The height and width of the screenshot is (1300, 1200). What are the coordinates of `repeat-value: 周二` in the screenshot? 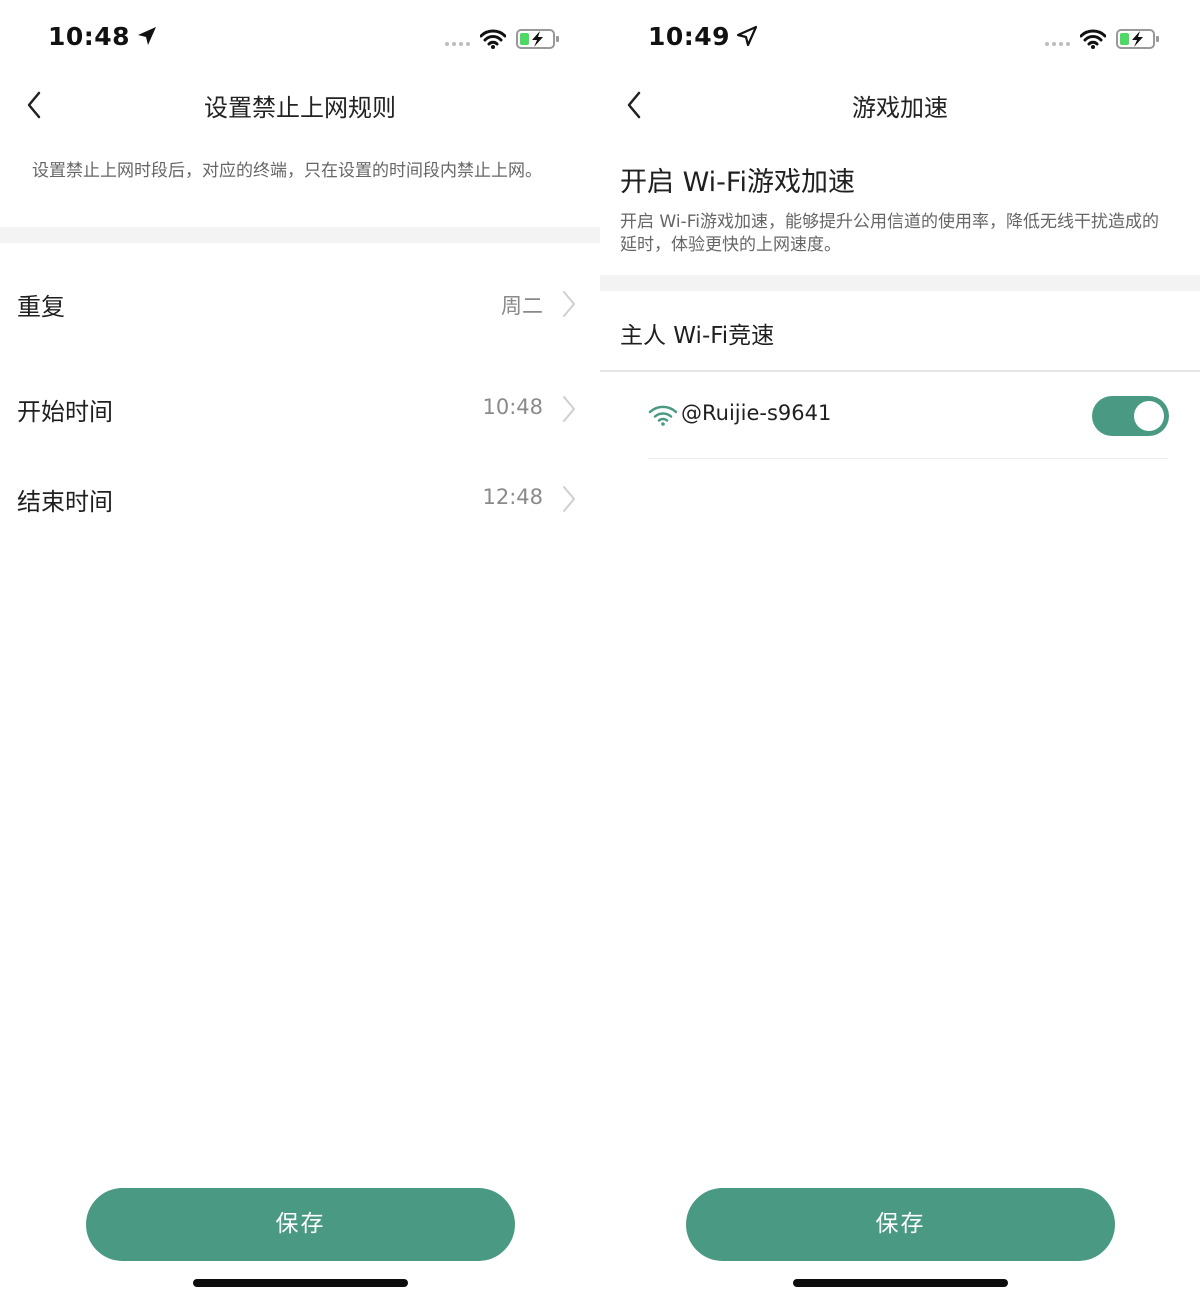 It's located at (522, 306).